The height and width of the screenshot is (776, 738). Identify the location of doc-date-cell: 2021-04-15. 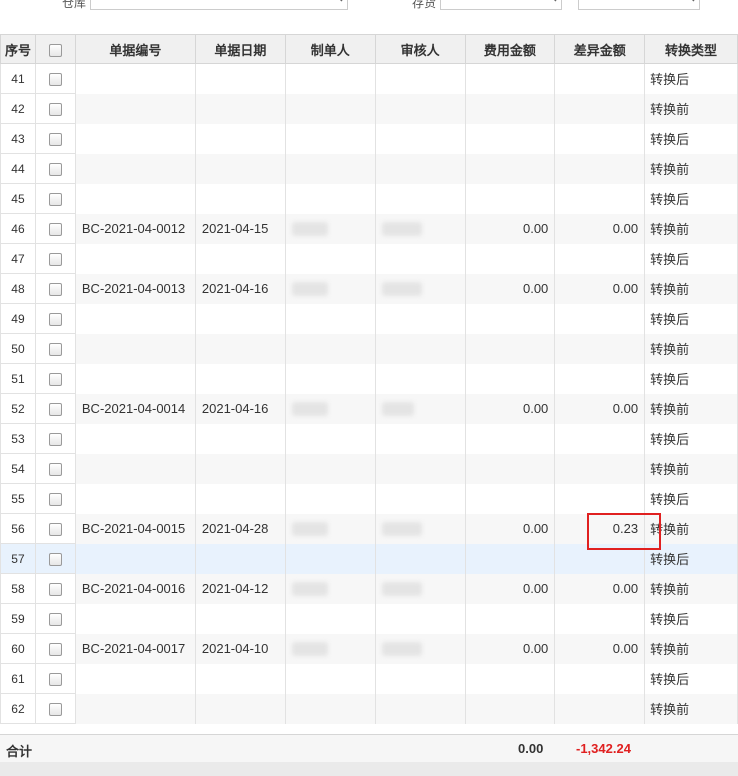
(240, 228).